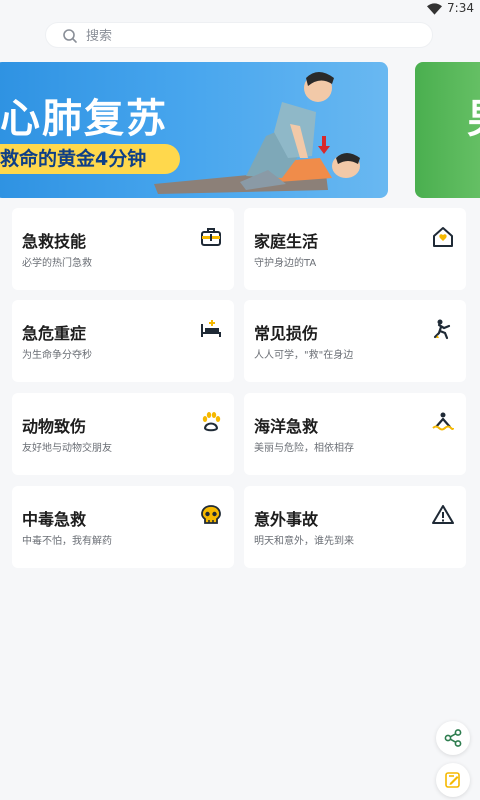  What do you see at coordinates (447, 130) in the screenshot?
I see `banner-next: 男` at bounding box center [447, 130].